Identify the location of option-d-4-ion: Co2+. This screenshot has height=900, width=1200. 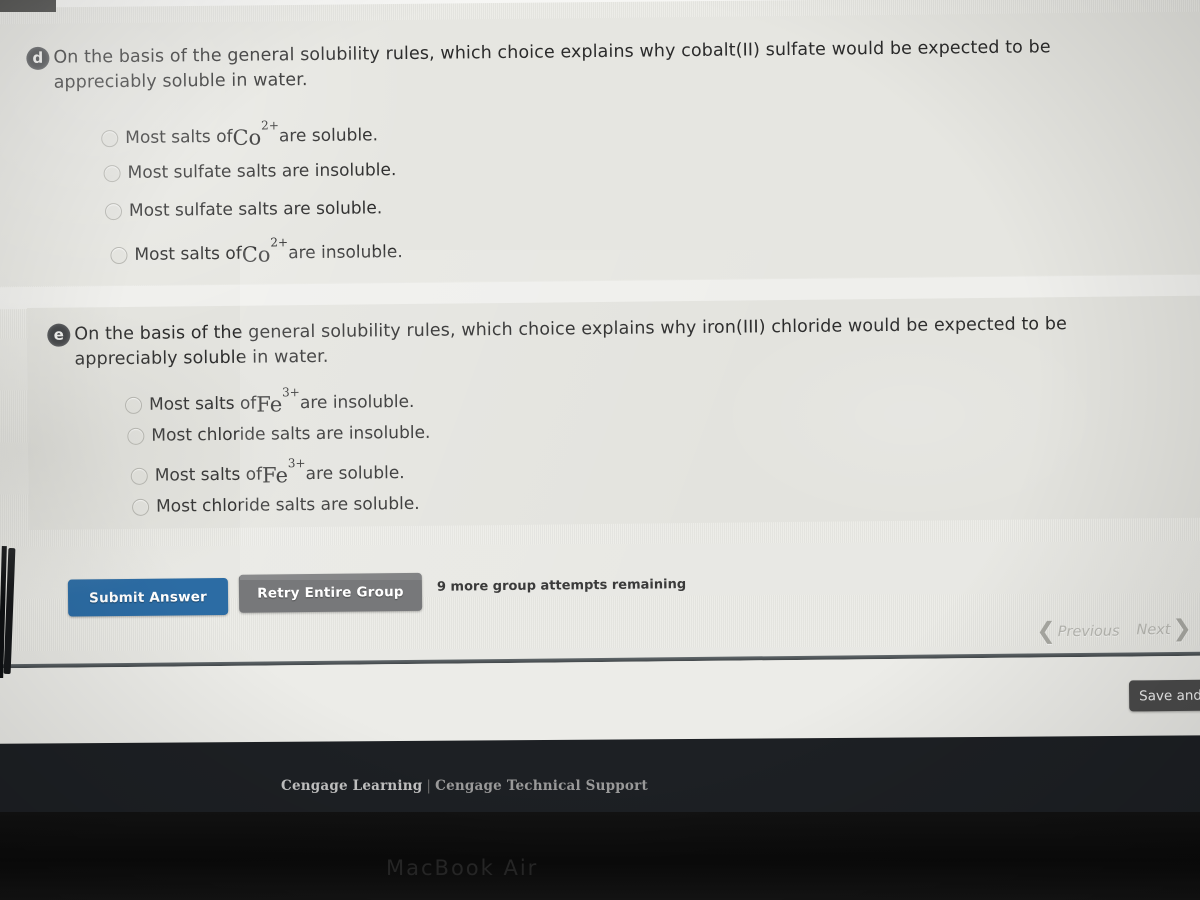
(265, 250).